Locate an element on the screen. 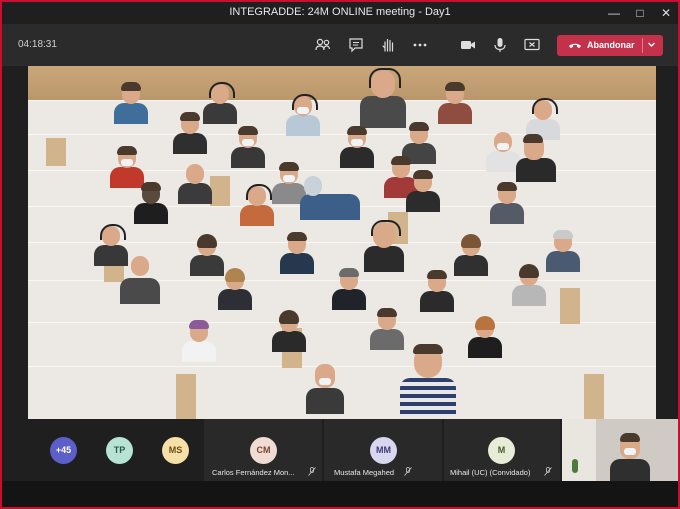 This screenshot has height=509, width=680. participant-name: Mihail (UC) (Convidado) is located at coordinates (490, 472).